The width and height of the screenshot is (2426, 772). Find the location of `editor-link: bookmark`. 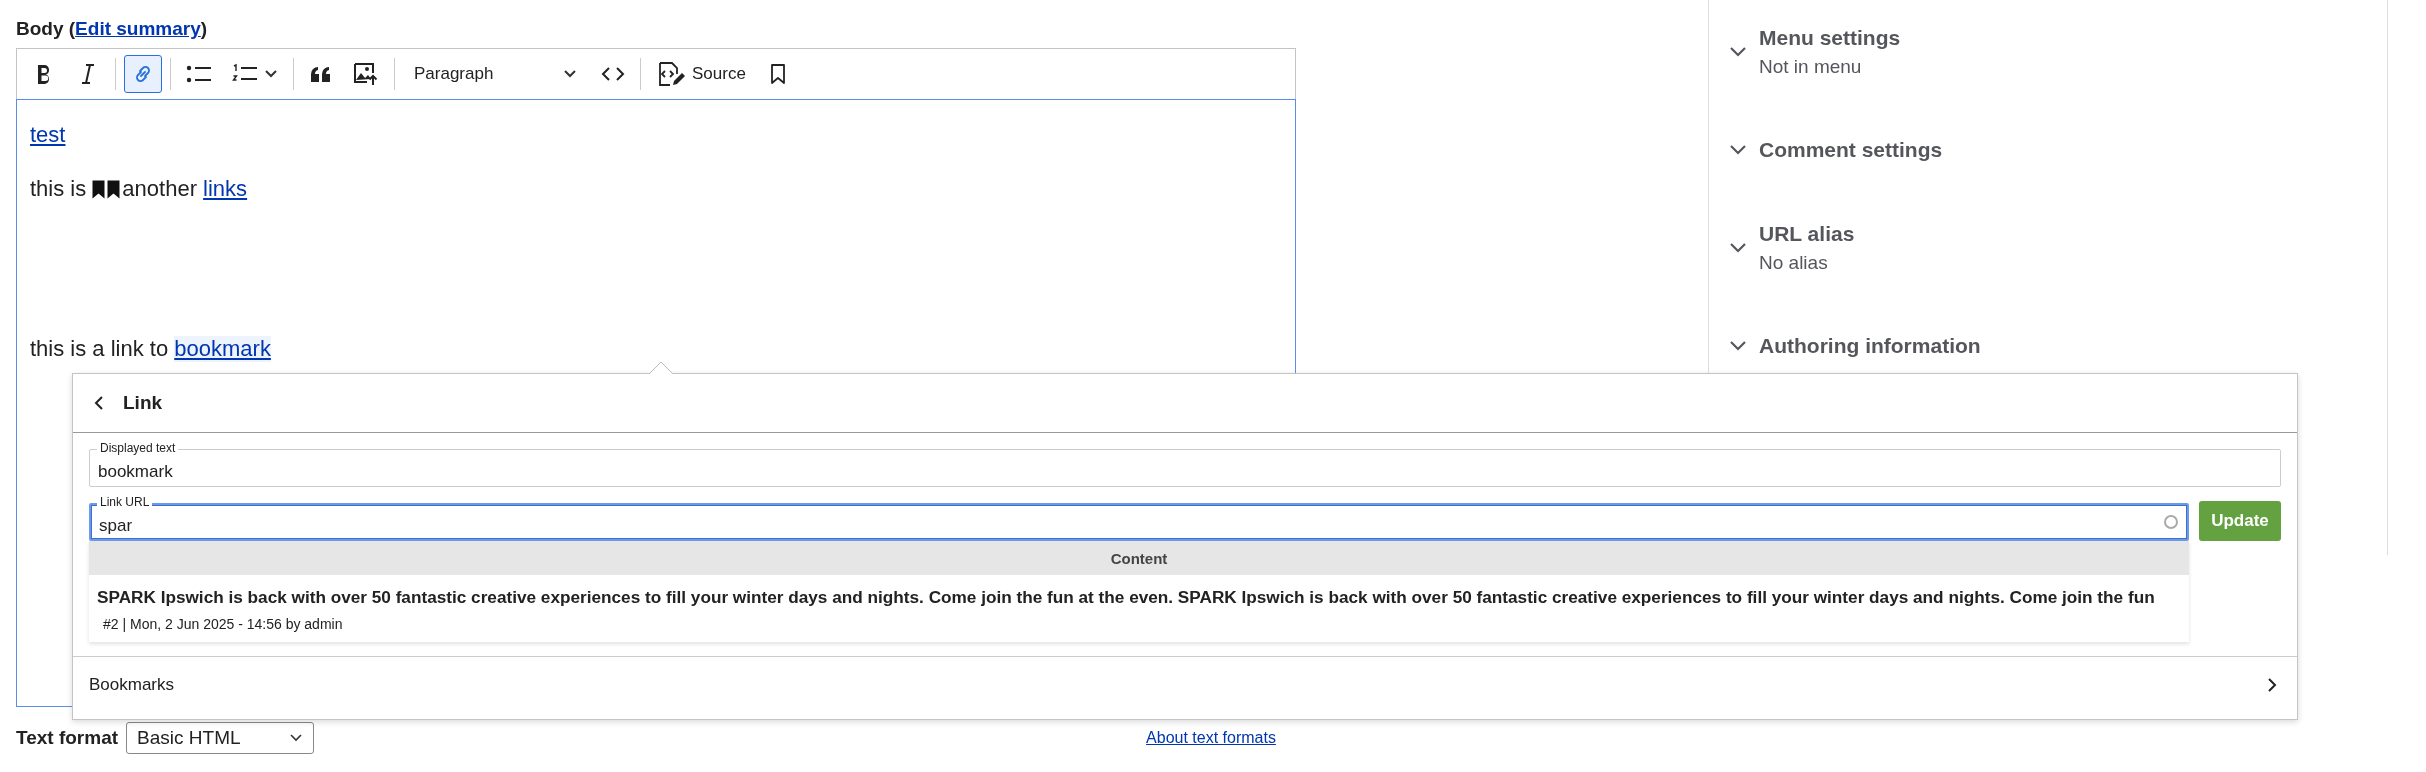

editor-link: bookmark is located at coordinates (222, 349).